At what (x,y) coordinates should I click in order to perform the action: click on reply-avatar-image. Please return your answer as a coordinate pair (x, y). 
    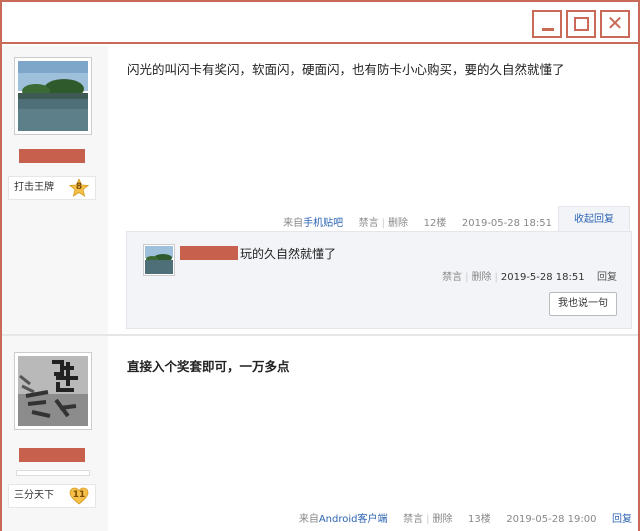
    Looking at the image, I should click on (159, 260).